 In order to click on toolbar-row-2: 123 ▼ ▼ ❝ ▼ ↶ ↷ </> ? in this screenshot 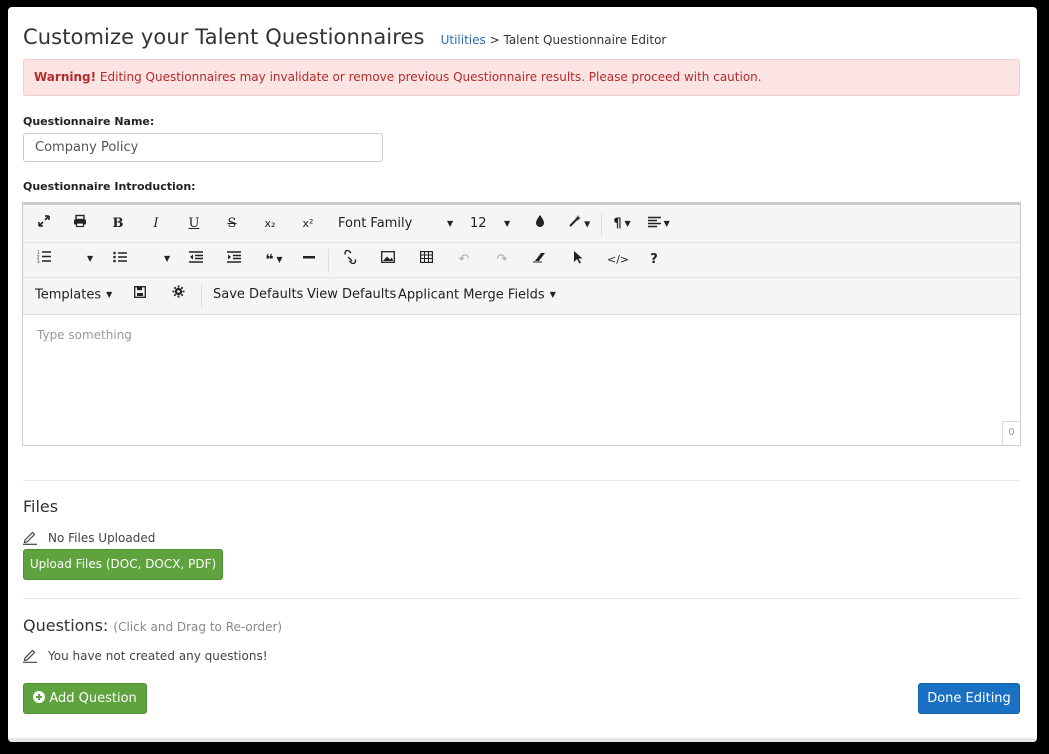, I will do `click(521, 259)`.